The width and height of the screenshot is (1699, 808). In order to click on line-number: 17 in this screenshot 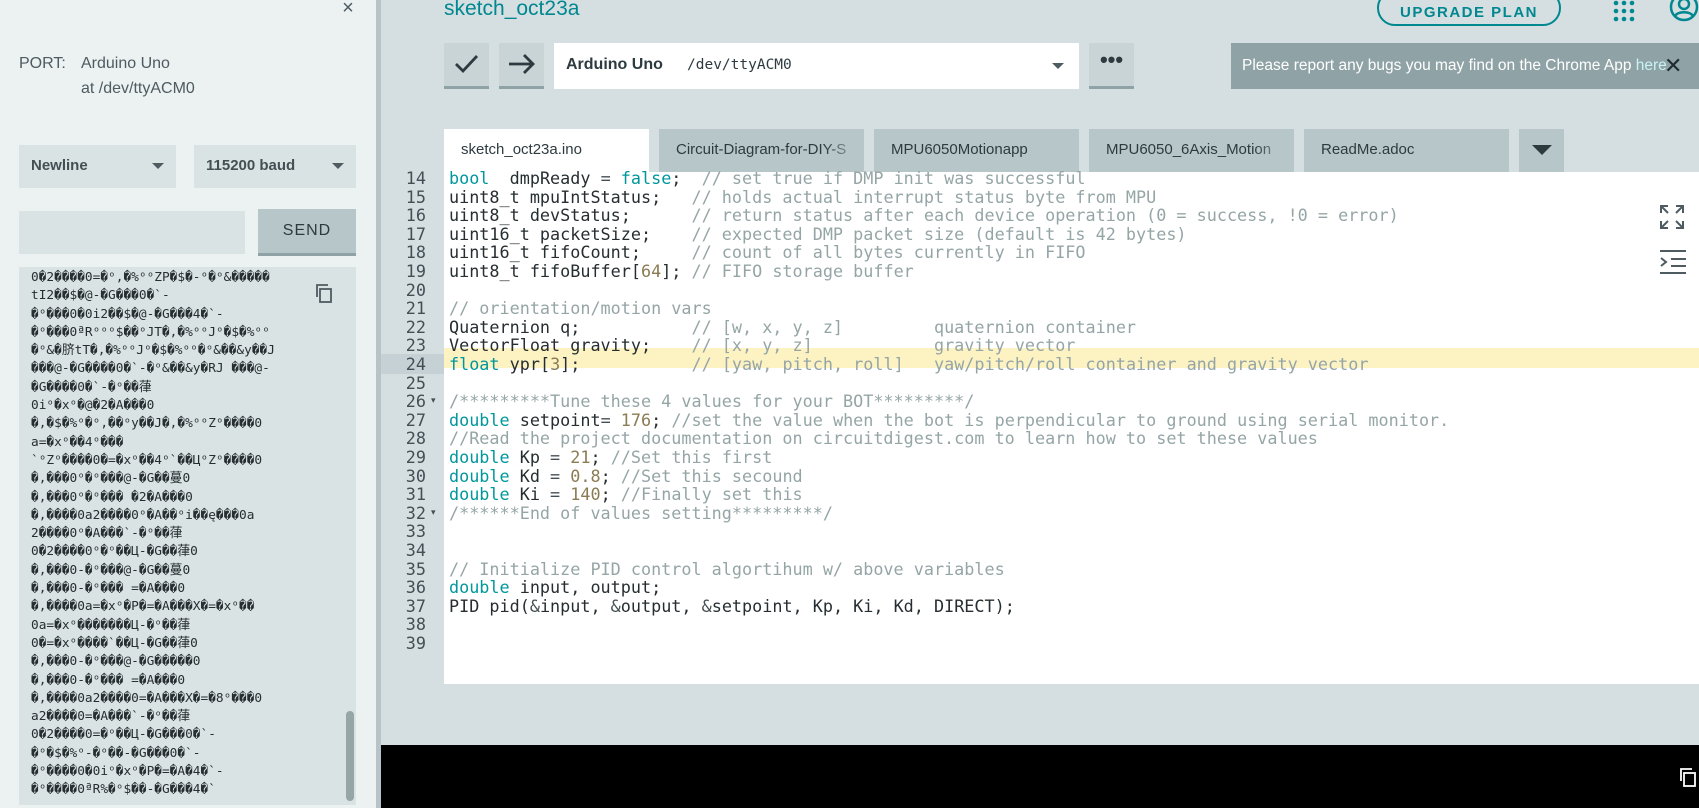, I will do `click(415, 233)`.